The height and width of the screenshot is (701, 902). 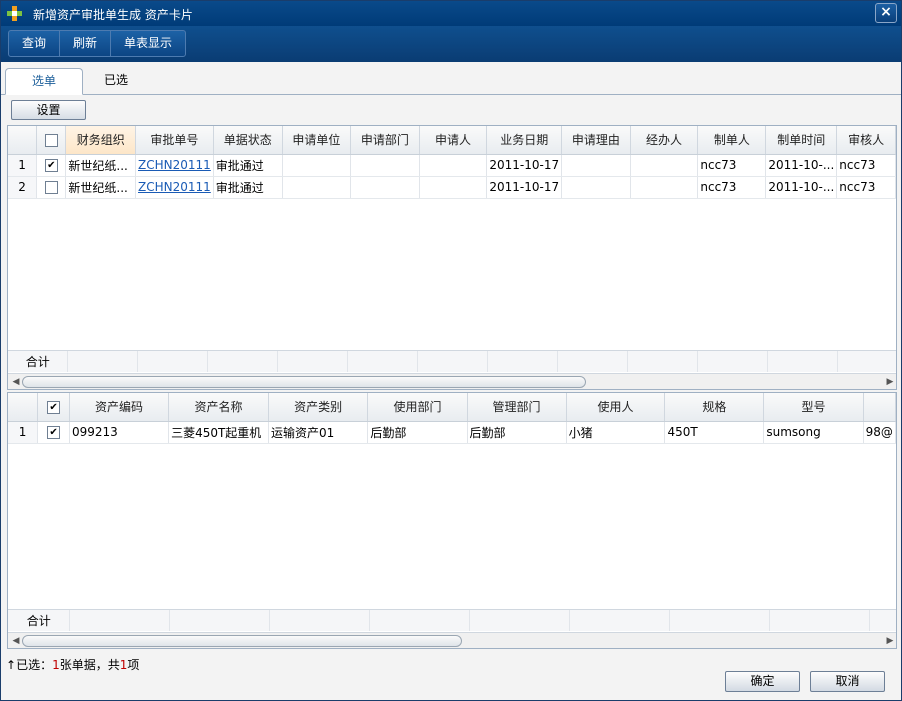 What do you see at coordinates (148, 43) in the screenshot?
I see `single-view-button: 单表显示` at bounding box center [148, 43].